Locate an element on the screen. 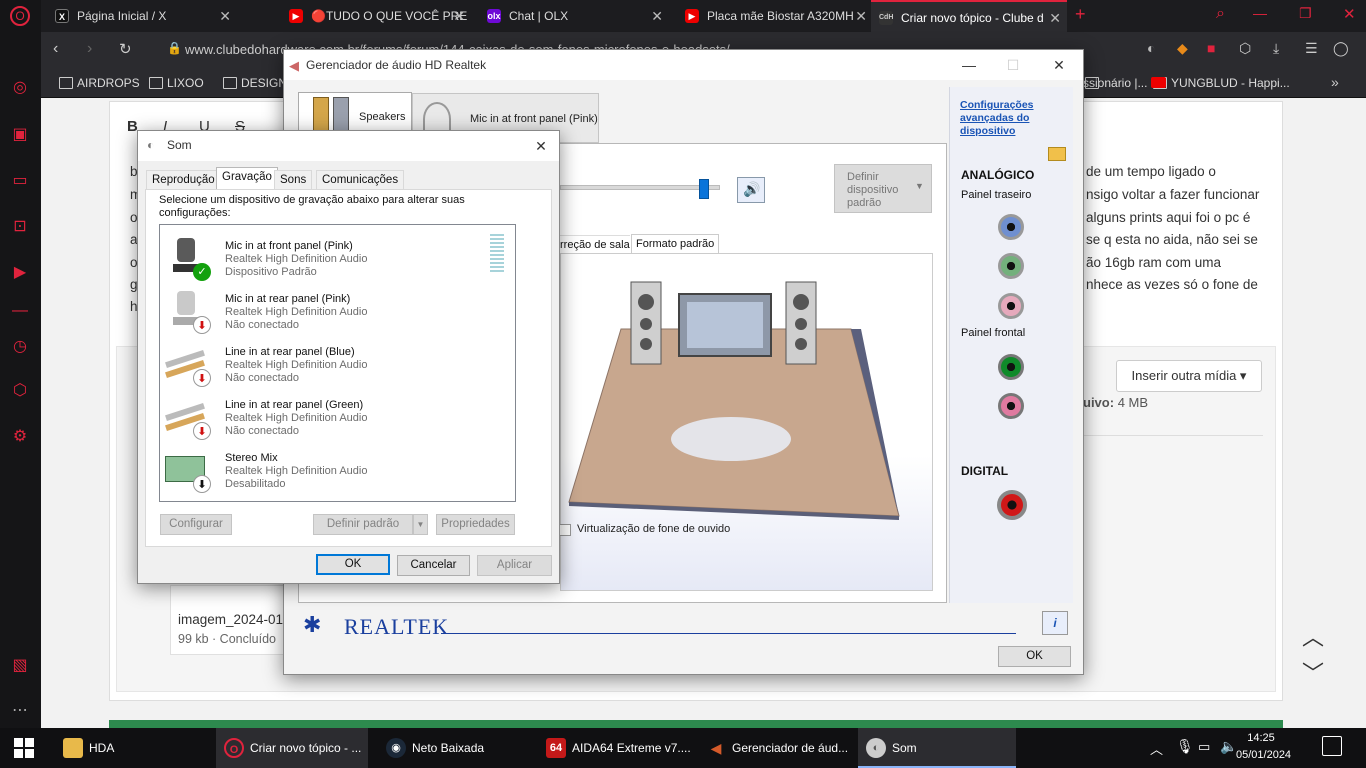  search-icon: ⌕ is located at coordinates (1220, 14).